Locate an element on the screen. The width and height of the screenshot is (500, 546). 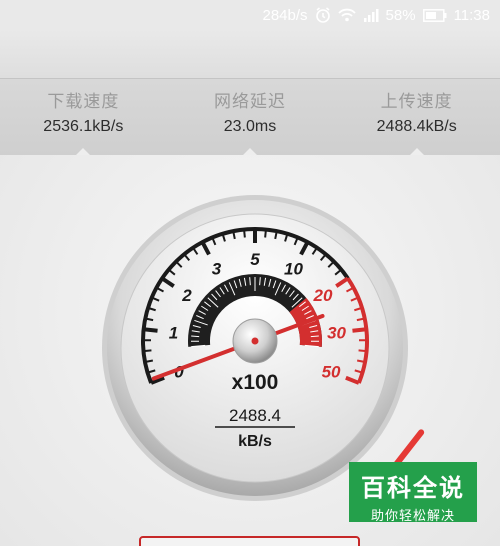
stat-upload: 上传速度 2488.4kB/s is located at coordinates (416, 117).